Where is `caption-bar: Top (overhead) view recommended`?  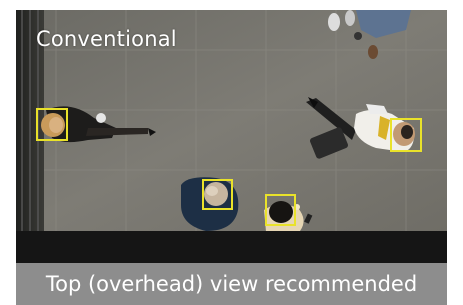
caption-bar: Top (overhead) view recommended is located at coordinates (231, 284).